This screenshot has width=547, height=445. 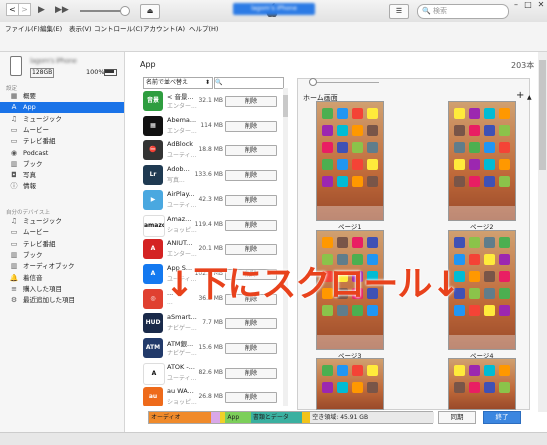 I want to click on menu-file: ファイル(F), so click(x=22, y=28).